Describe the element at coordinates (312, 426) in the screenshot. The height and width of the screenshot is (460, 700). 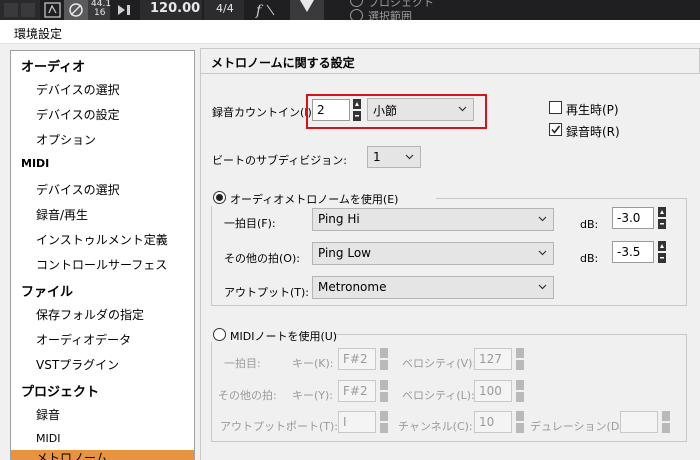
I see `midi-port-label: ポート(T):` at that location.